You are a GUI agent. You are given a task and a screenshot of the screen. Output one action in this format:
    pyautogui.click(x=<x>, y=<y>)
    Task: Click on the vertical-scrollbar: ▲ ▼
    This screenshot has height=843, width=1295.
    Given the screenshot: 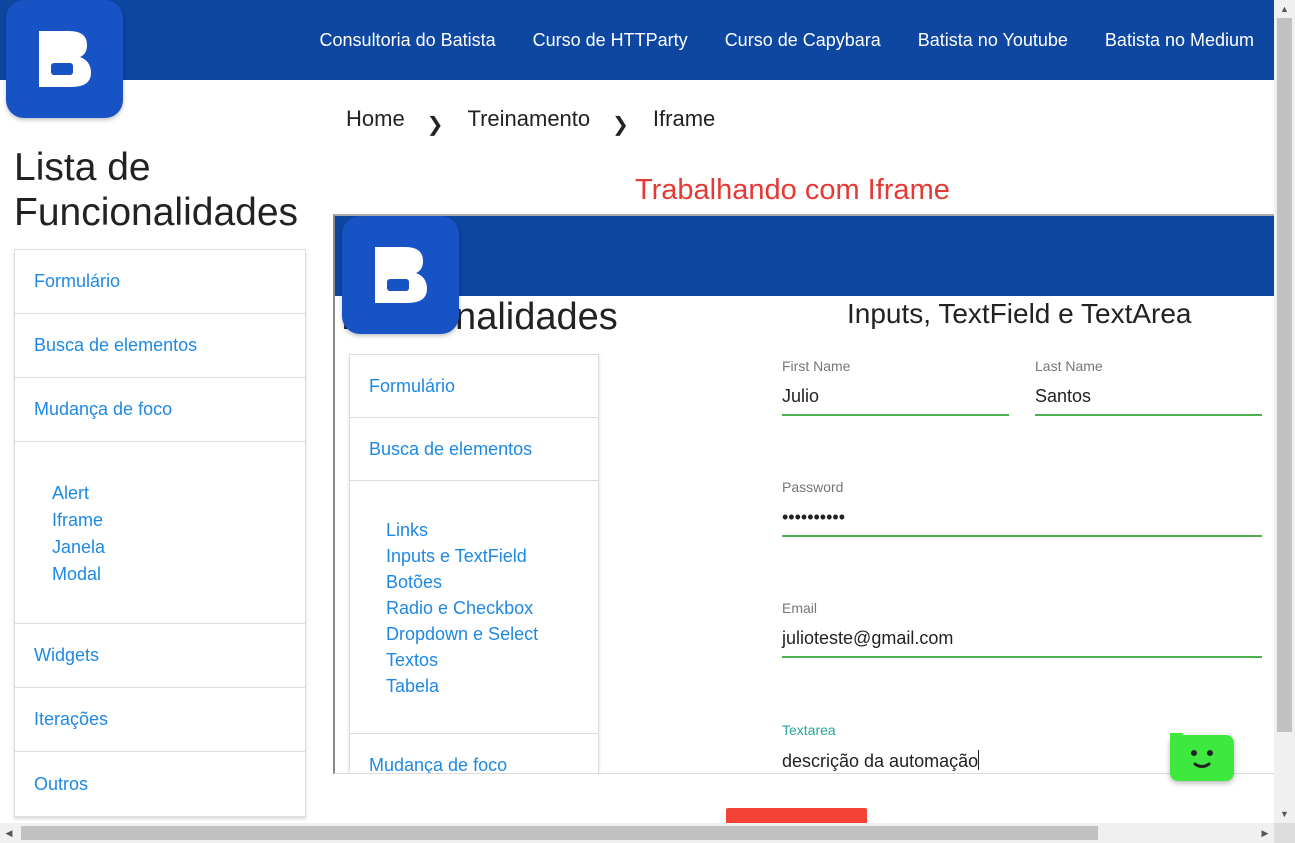 What is the action you would take?
    pyautogui.click(x=1284, y=411)
    